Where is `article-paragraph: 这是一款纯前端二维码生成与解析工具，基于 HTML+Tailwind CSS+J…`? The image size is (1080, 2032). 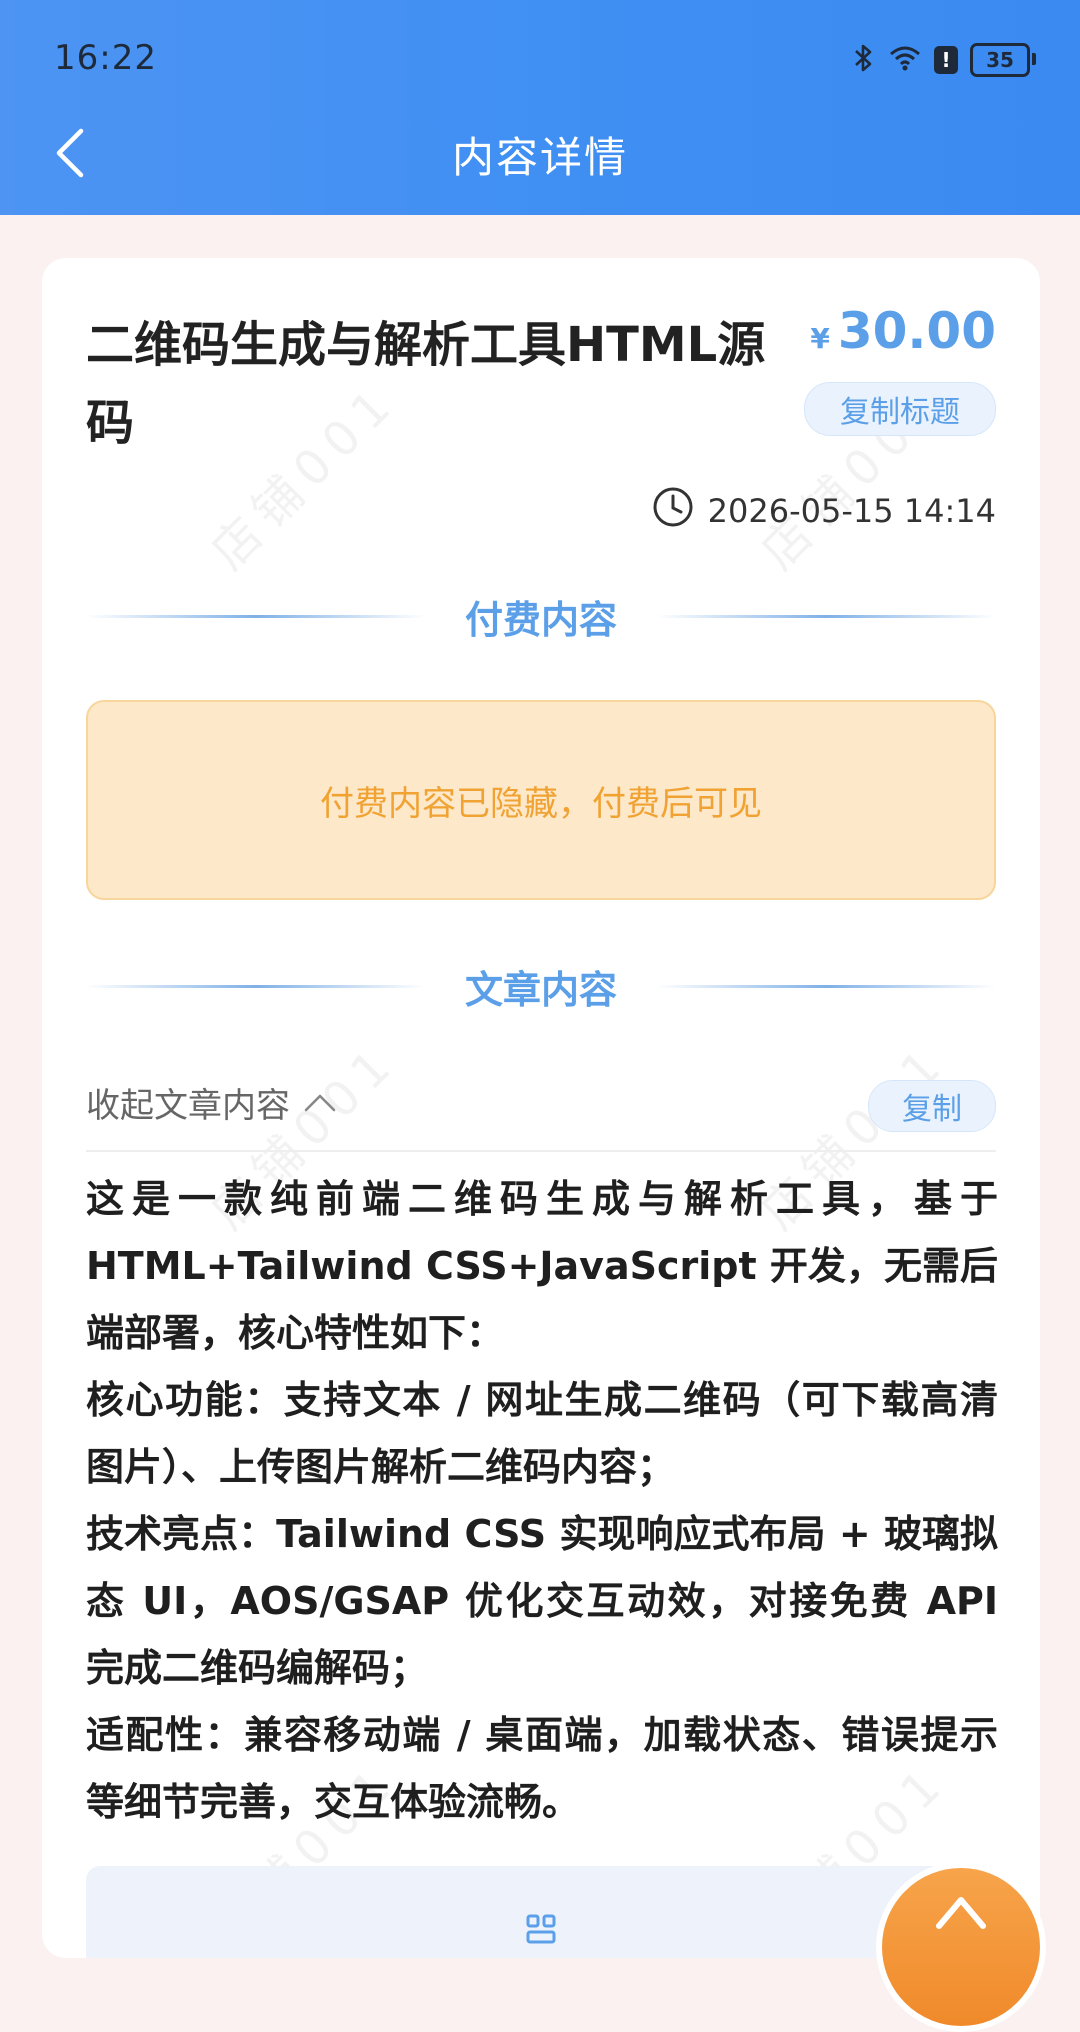
article-paragraph: 这是一款纯前端二维码生成与解析工具，基于 HTML+Tailwind CSS+J… is located at coordinates (542, 1266).